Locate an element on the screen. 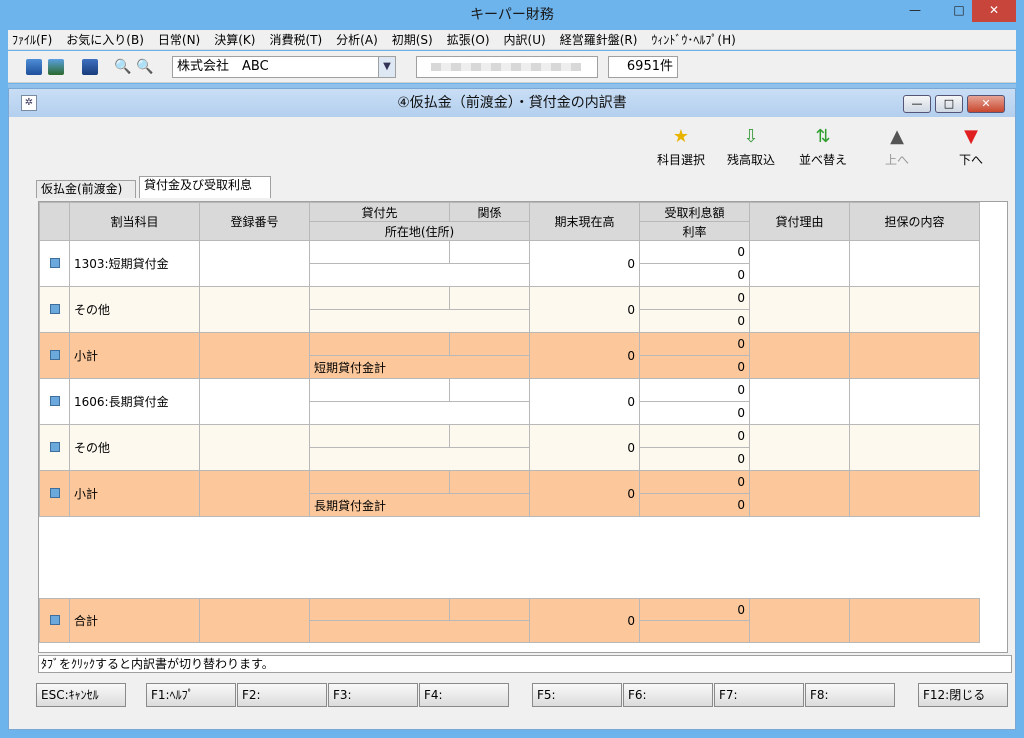 Image resolution: width=1024 pixels, height=738 pixels. menu-window-help: ｳｨﾝﾄﾞｳ･ﾍﾙﾌﾟ(H) is located at coordinates (693, 39).